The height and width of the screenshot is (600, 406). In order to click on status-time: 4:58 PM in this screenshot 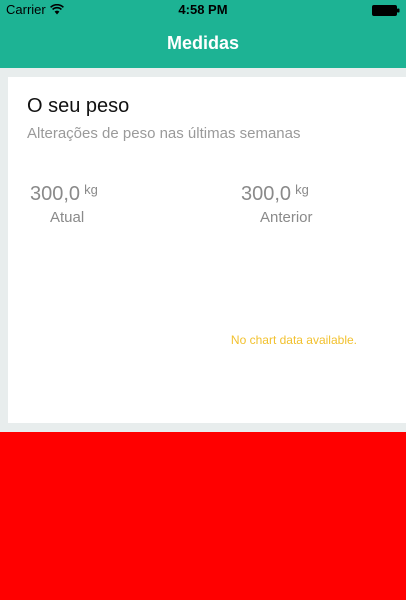, I will do `click(203, 9)`.